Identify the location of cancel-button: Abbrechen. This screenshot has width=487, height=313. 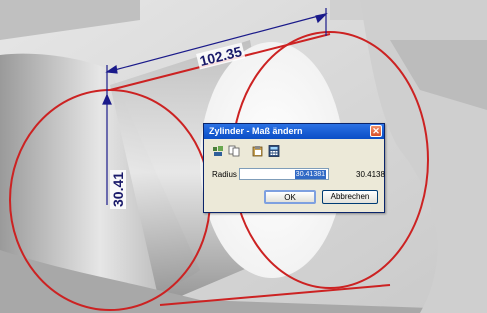
(350, 197).